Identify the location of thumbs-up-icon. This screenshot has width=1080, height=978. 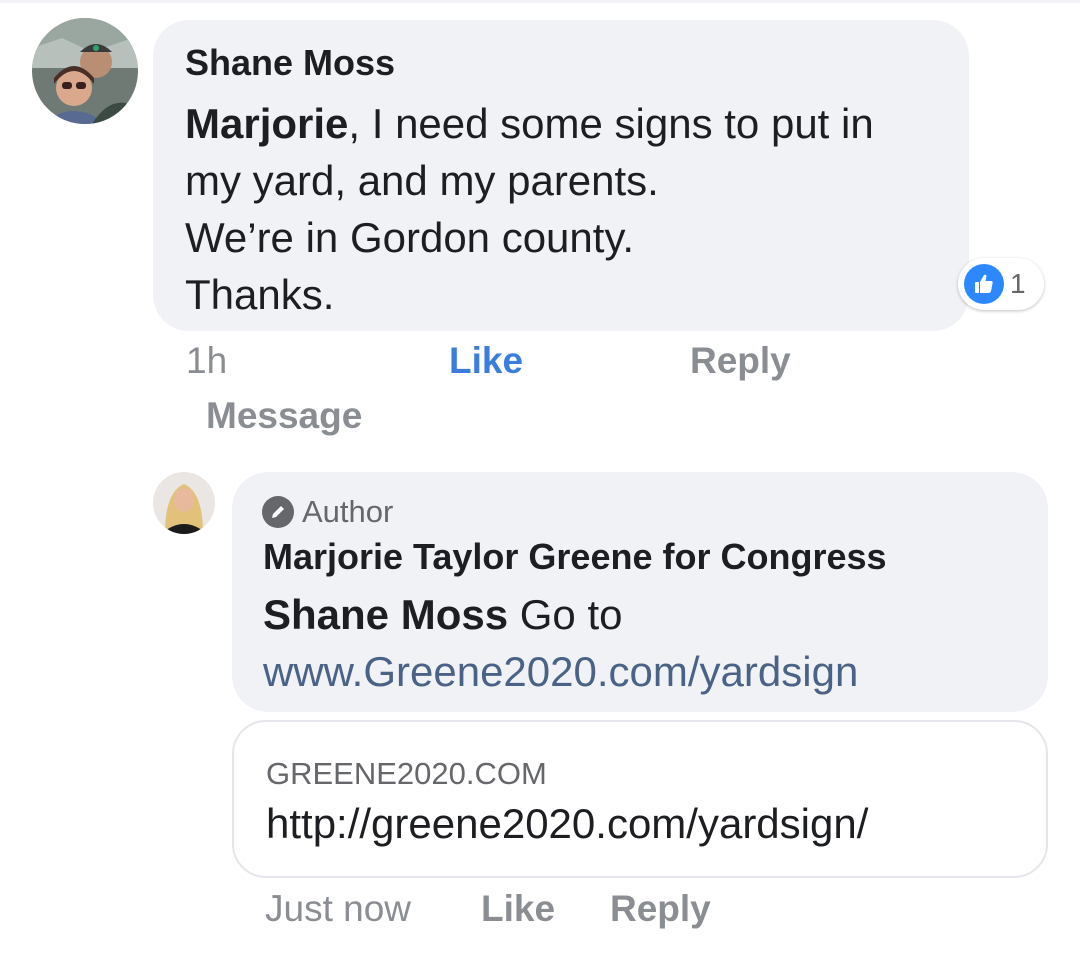
(984, 284).